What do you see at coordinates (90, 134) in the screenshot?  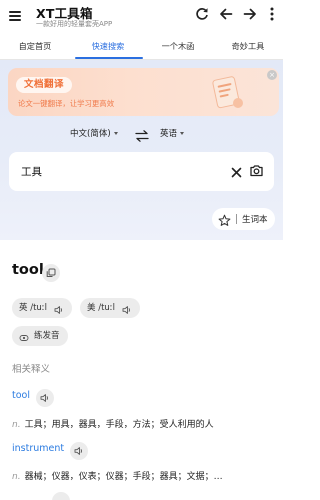 I see `source-language-label: 中文(简体)` at bounding box center [90, 134].